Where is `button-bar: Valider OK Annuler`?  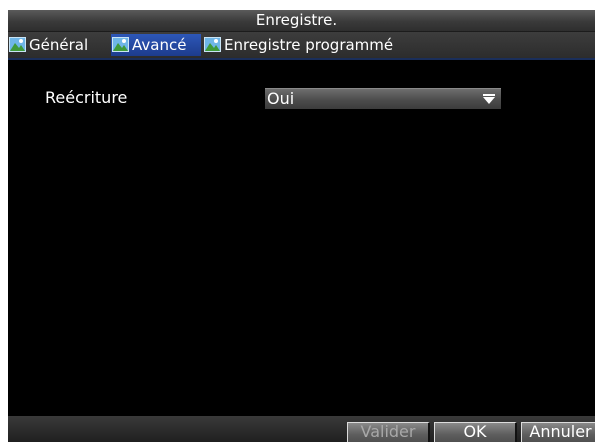
button-bar: Valider OK Annuler is located at coordinates (301, 429).